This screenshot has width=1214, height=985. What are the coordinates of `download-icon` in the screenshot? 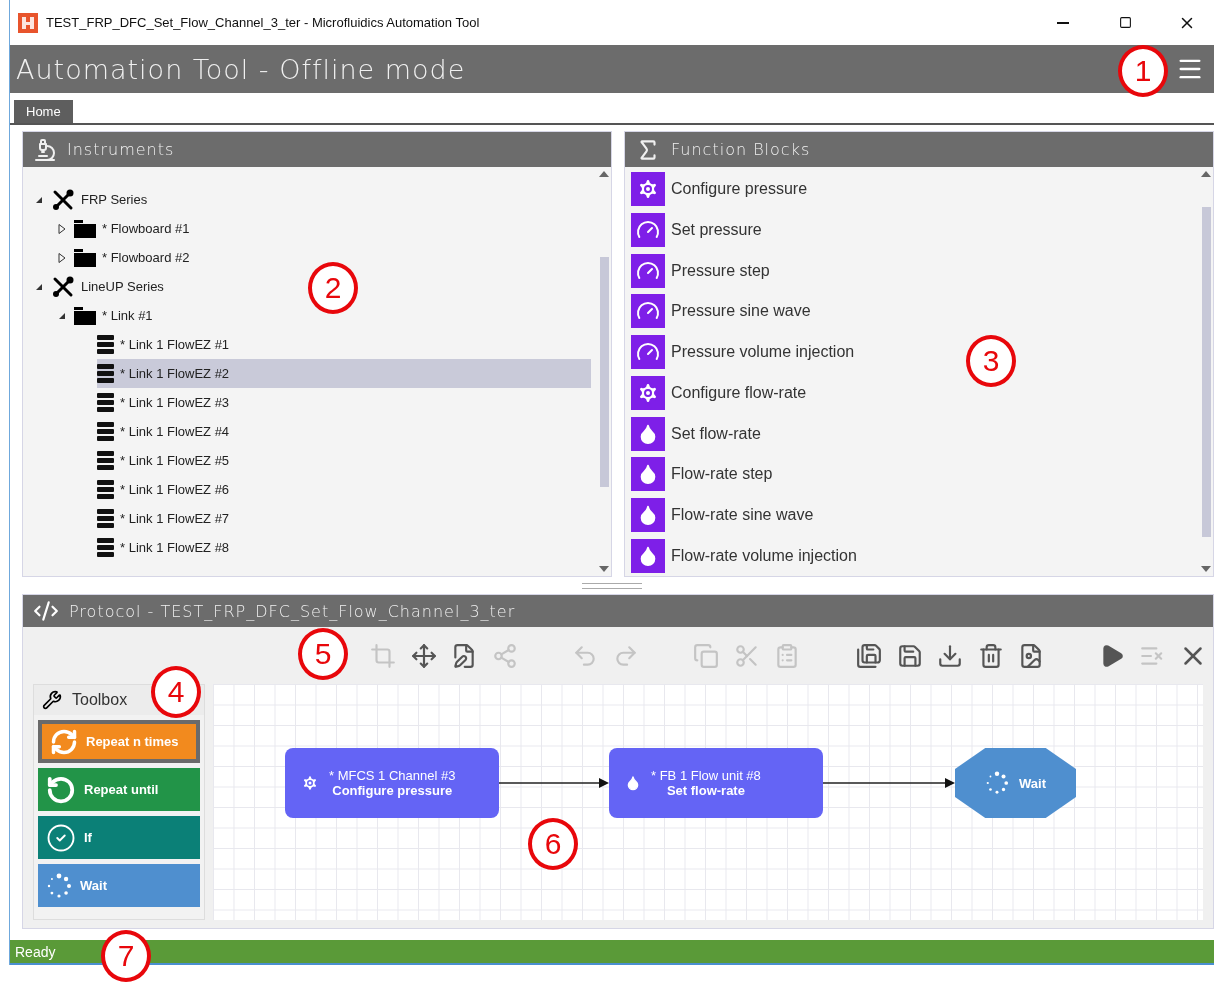 It's located at (950, 655).